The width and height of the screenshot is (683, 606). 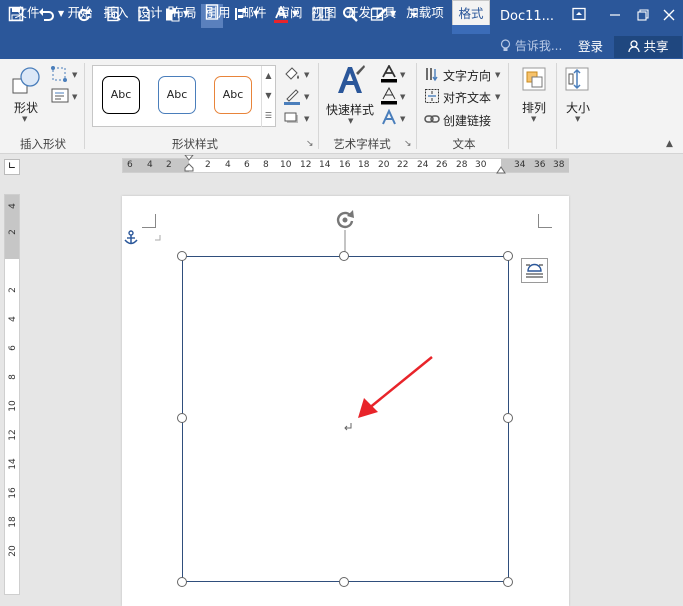 I want to click on text-effects-icon, so click(x=389, y=117).